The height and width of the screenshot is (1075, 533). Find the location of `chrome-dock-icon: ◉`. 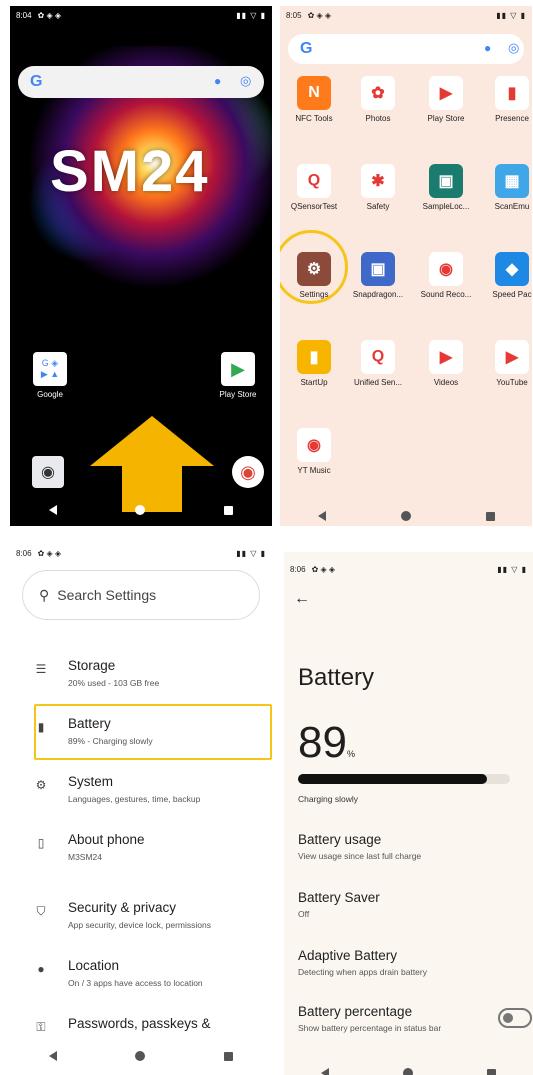

chrome-dock-icon: ◉ is located at coordinates (248, 472).